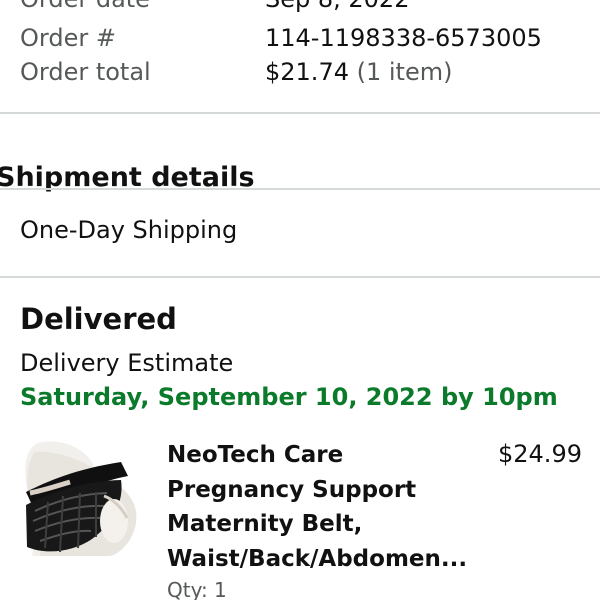  Describe the element at coordinates (197, 589) in the screenshot. I see `product-quantity: Qty: 1` at that location.